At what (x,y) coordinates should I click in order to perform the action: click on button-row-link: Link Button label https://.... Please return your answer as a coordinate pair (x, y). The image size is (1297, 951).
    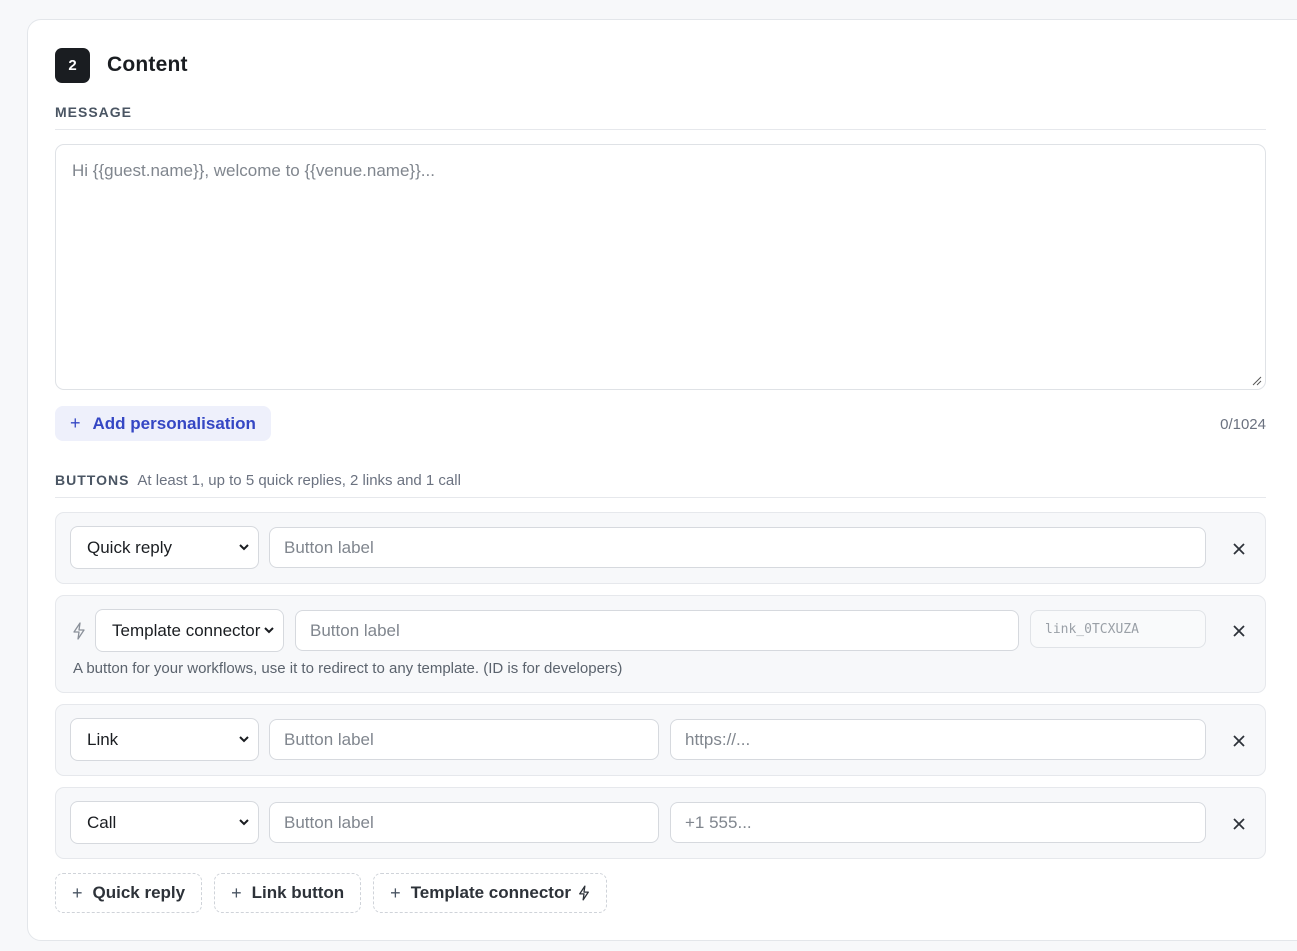
    Looking at the image, I should click on (660, 740).